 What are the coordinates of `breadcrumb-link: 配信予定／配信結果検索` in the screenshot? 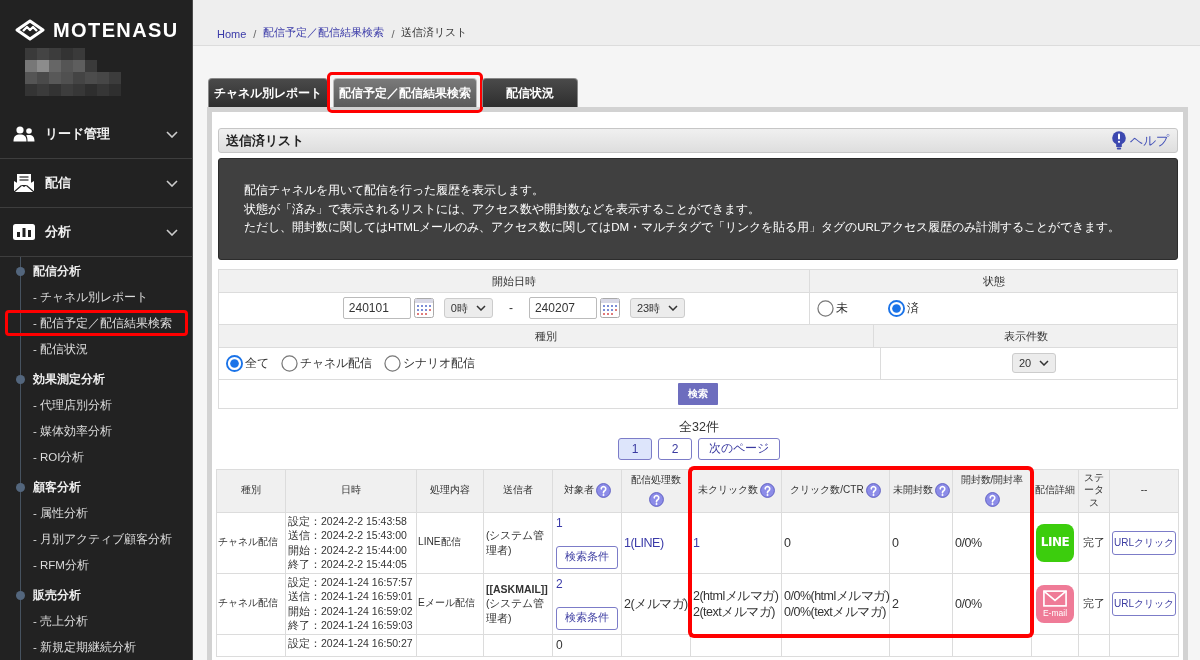 It's located at (324, 32).